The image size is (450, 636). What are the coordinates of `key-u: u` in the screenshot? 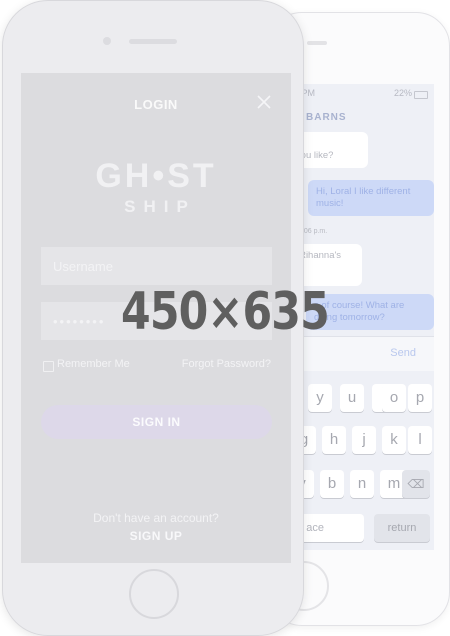 It's located at (352, 398).